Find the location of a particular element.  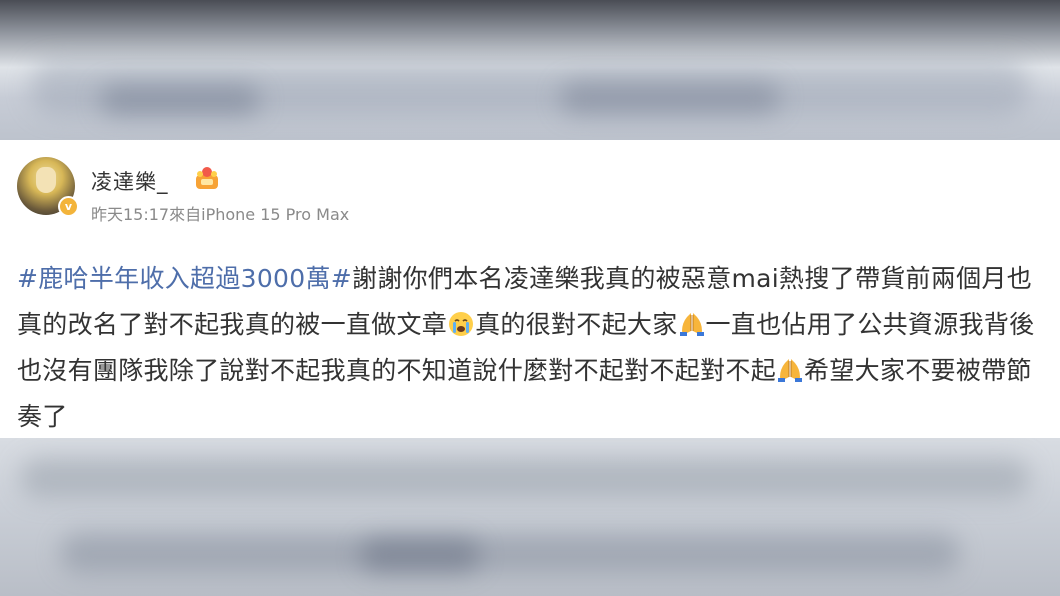

post-time: 昨天15:17 is located at coordinates (130, 214).